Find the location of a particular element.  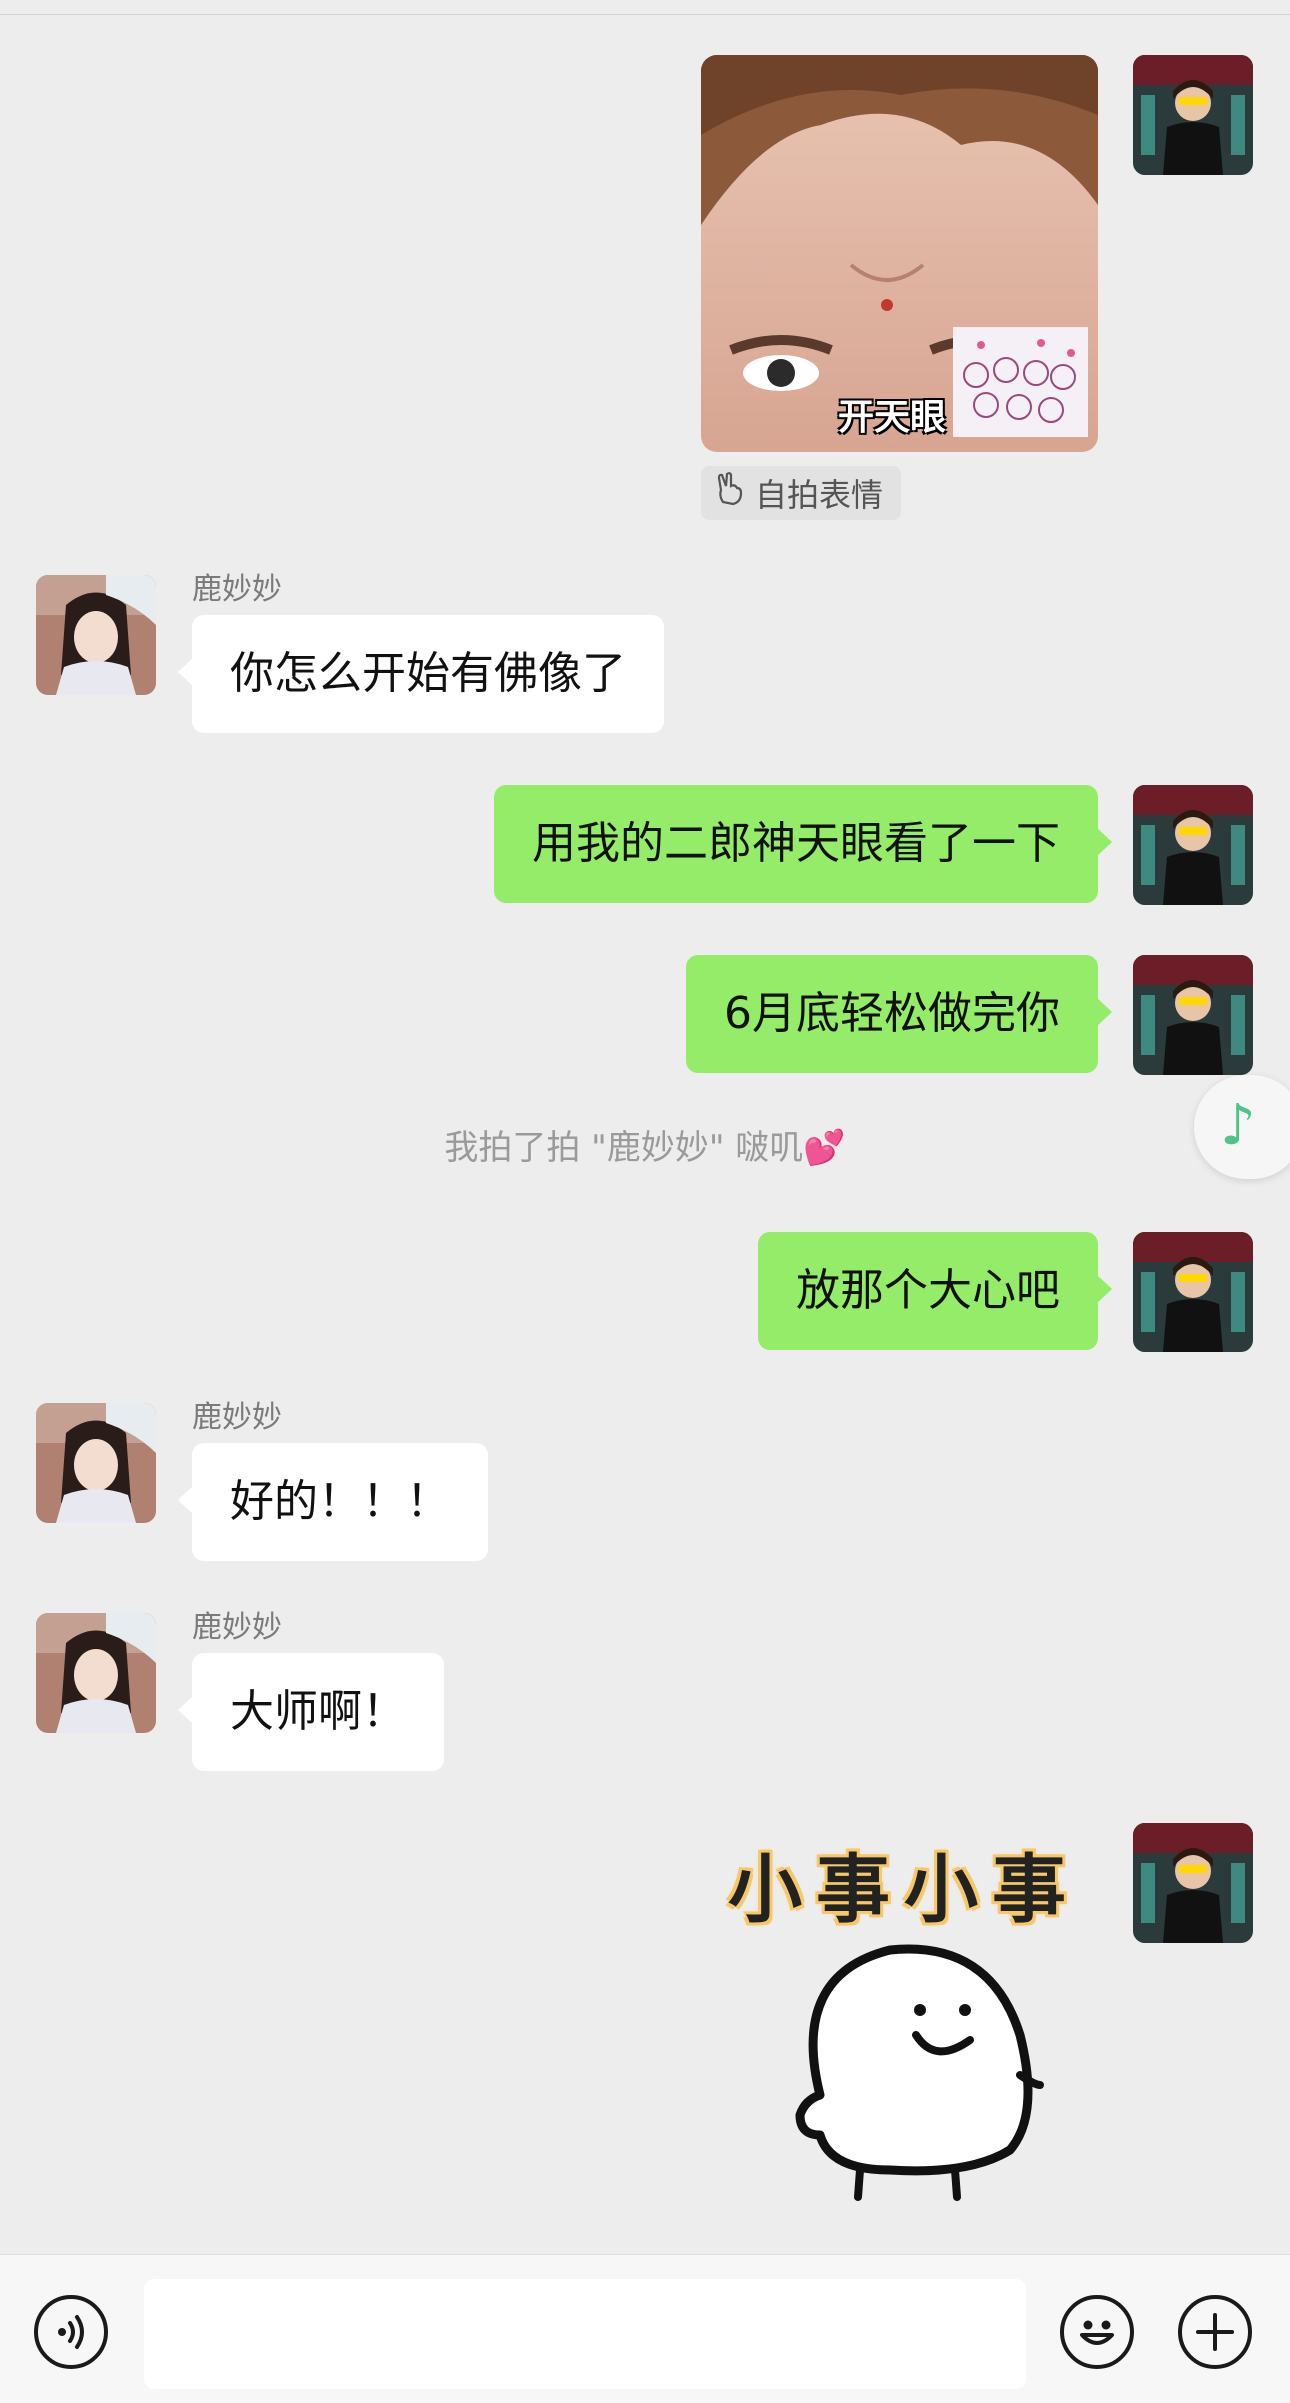

victory-hand-icon is located at coordinates (730, 493).